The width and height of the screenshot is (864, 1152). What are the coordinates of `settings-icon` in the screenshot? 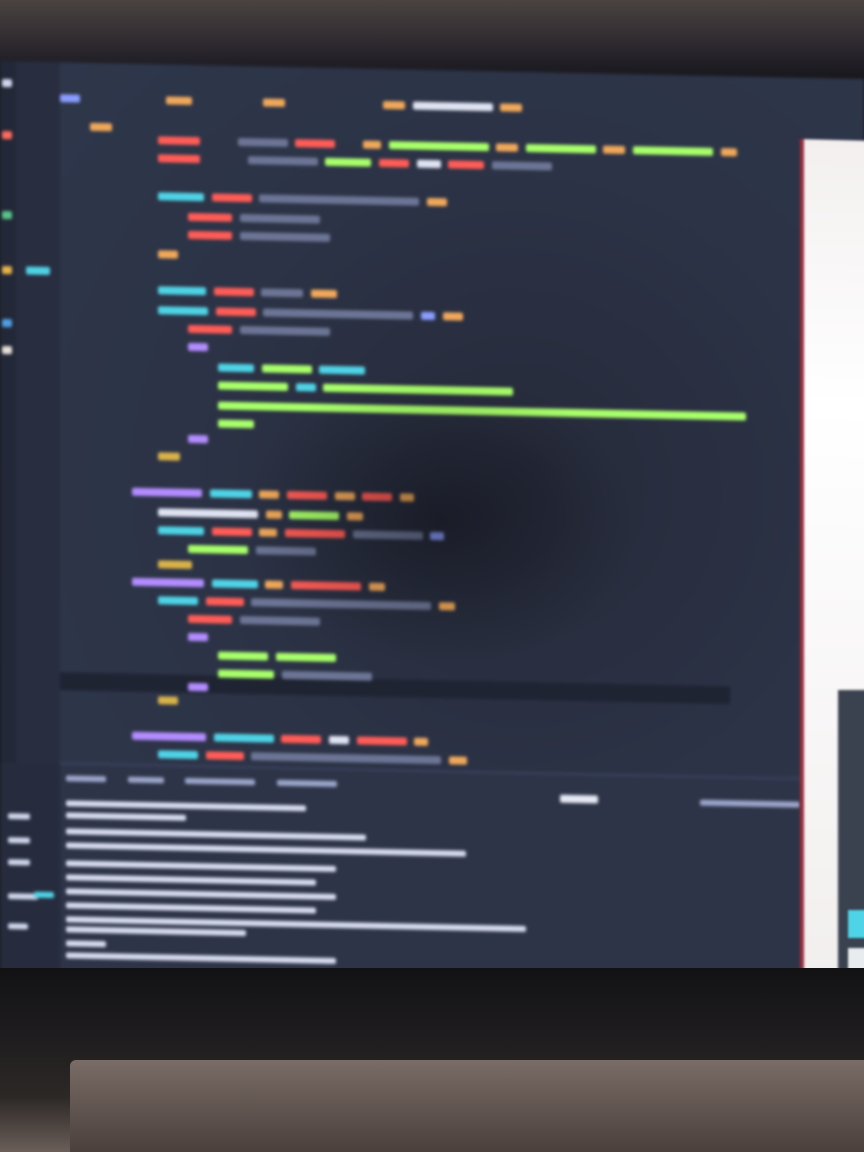 It's located at (7, 350).